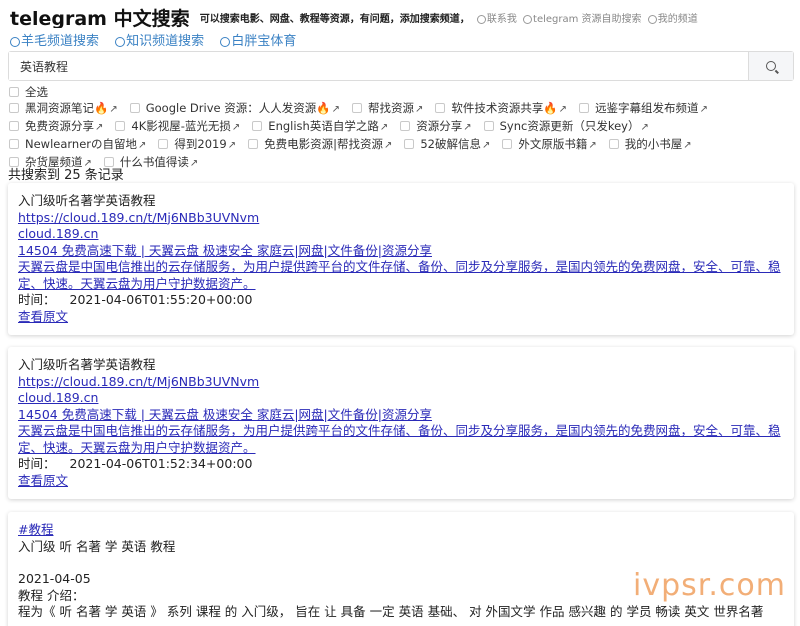  I want to click on select-all-checkbox: 全选, so click(28, 92).